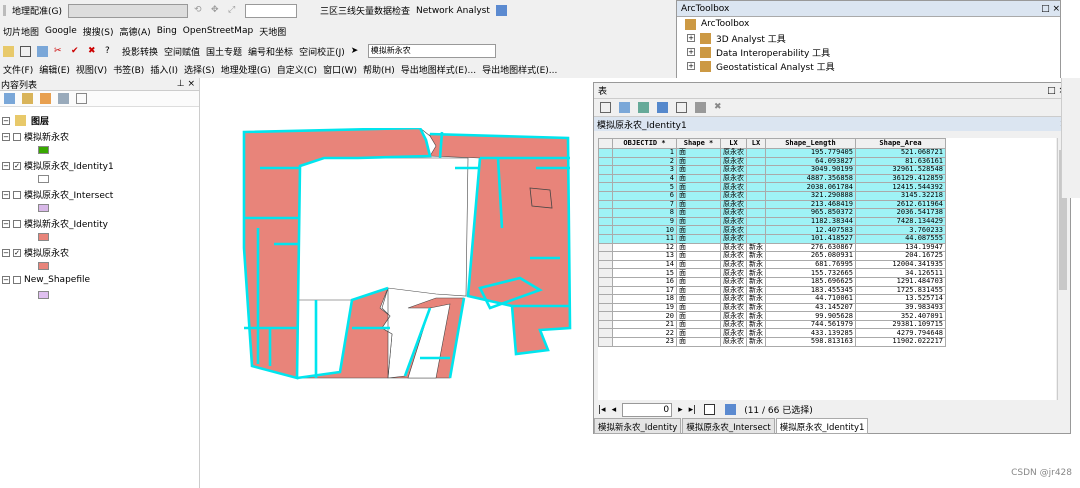 The width and height of the screenshot is (1080, 488). I want to click on table-cell: 99.905628, so click(810, 316).